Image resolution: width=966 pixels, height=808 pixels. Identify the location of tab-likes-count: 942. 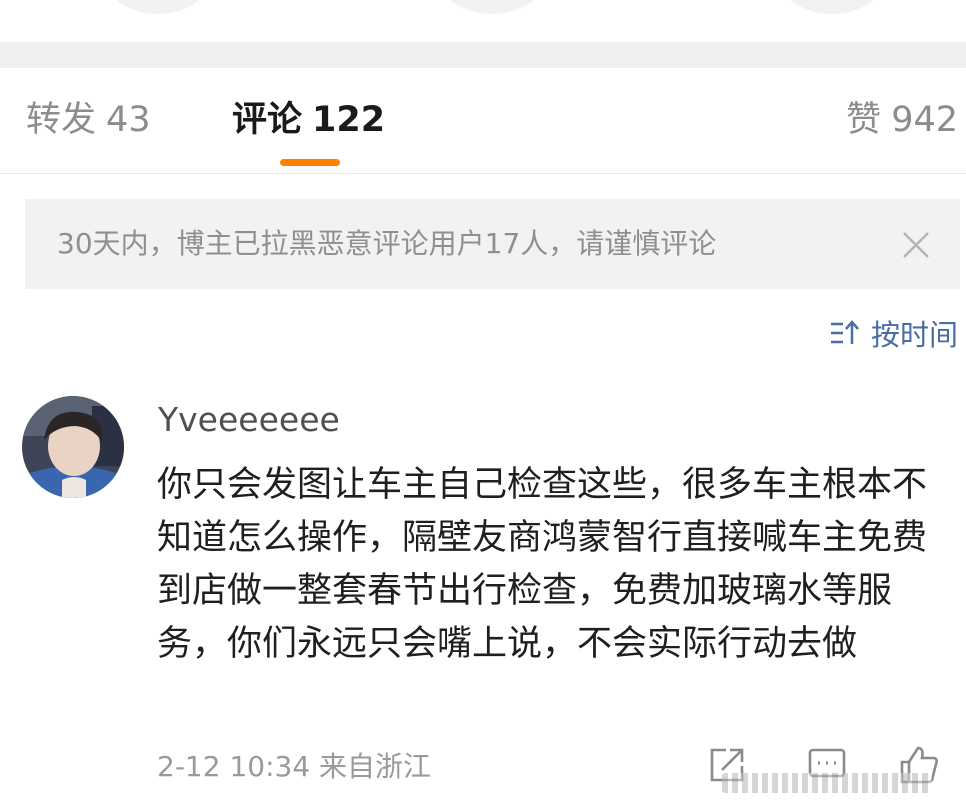
(924, 120).